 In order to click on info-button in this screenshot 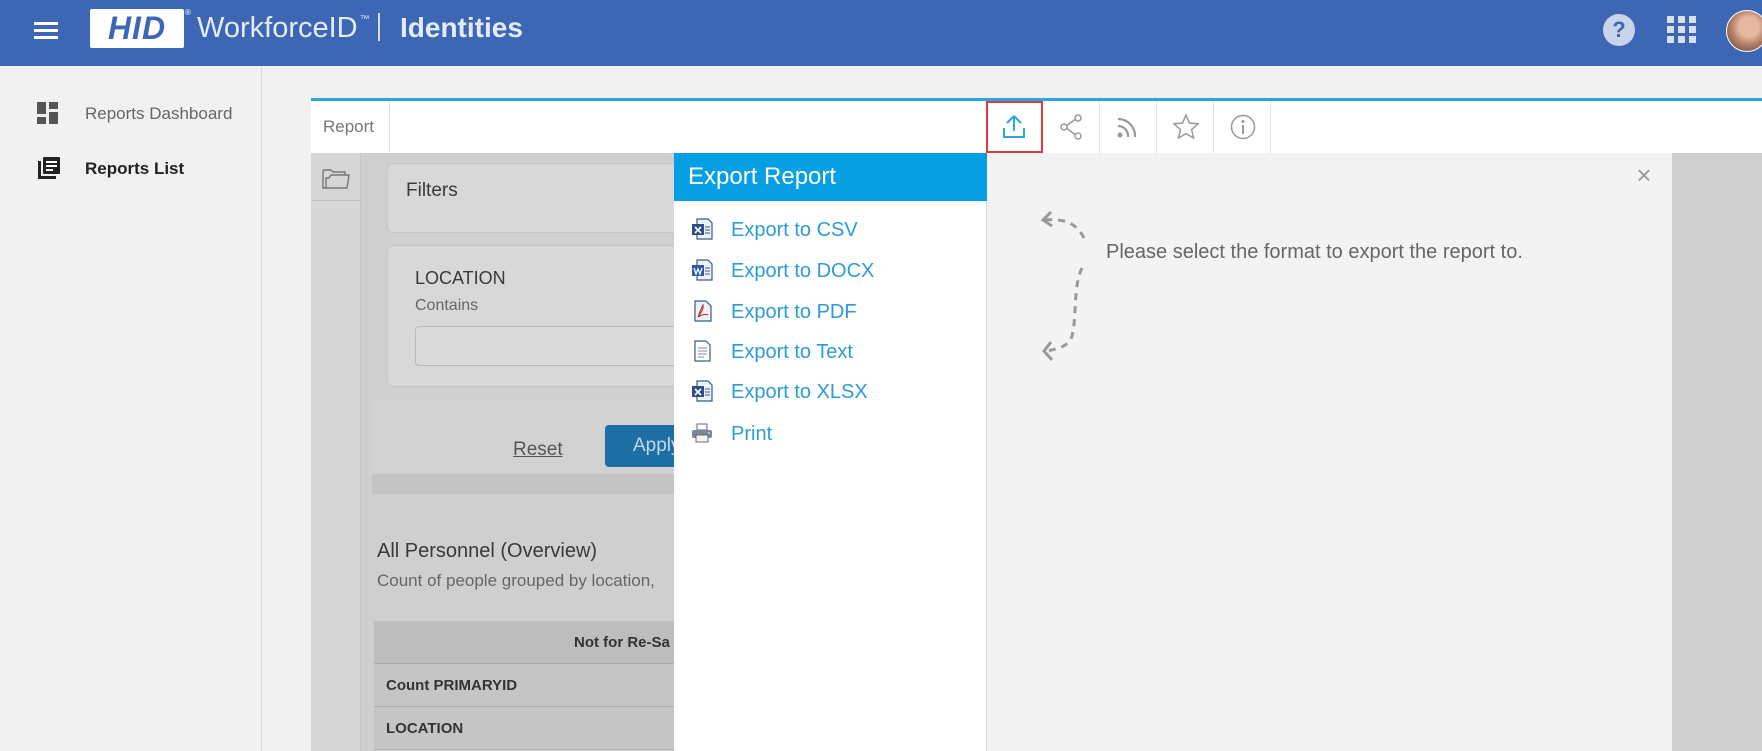, I will do `click(1242, 127)`.